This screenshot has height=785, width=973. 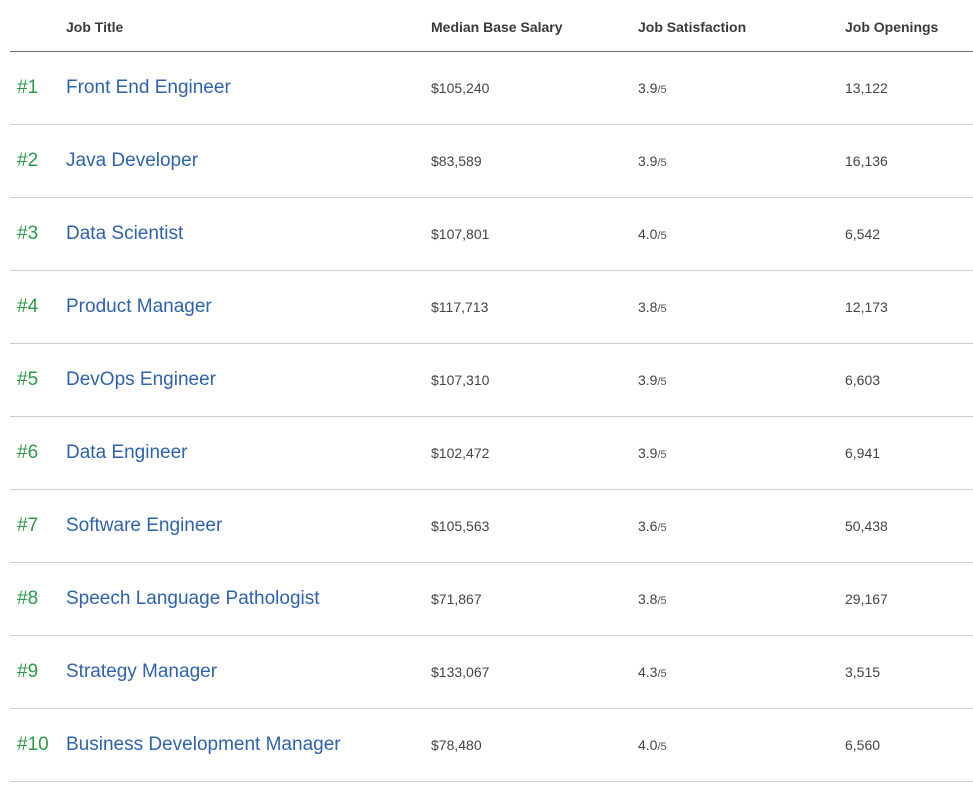 What do you see at coordinates (456, 161) in the screenshot?
I see `median-salary: $83,589` at bounding box center [456, 161].